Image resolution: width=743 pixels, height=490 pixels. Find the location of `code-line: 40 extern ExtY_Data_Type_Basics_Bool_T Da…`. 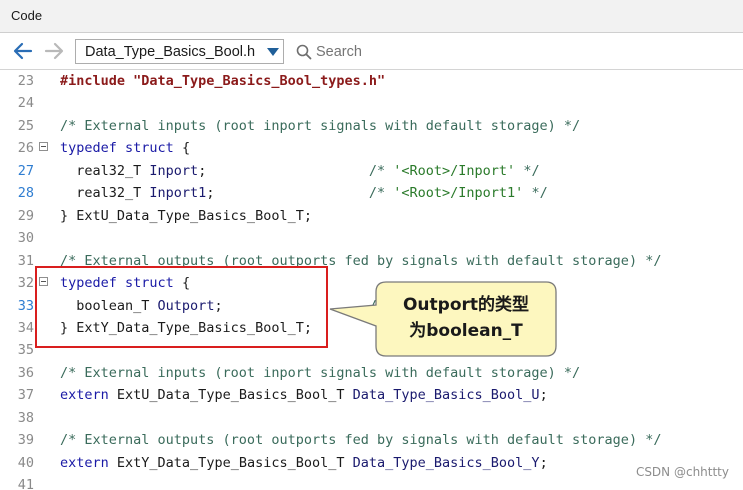

code-line: 40 extern ExtY_Data_Type_Basics_Bool_T Da… is located at coordinates (371, 465).